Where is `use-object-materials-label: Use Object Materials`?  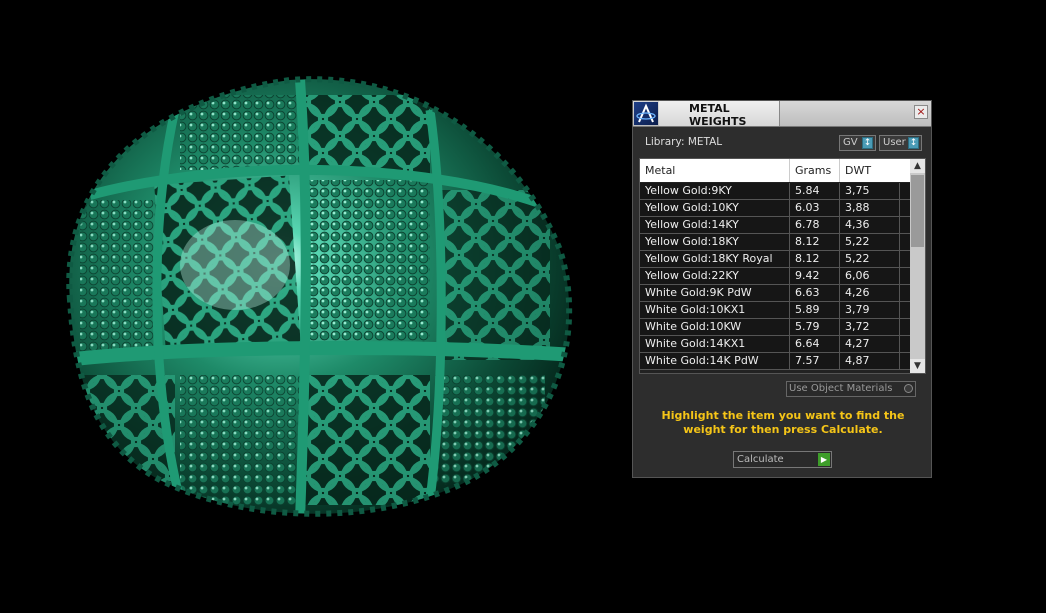 use-object-materials-label: Use Object Materials is located at coordinates (841, 388).